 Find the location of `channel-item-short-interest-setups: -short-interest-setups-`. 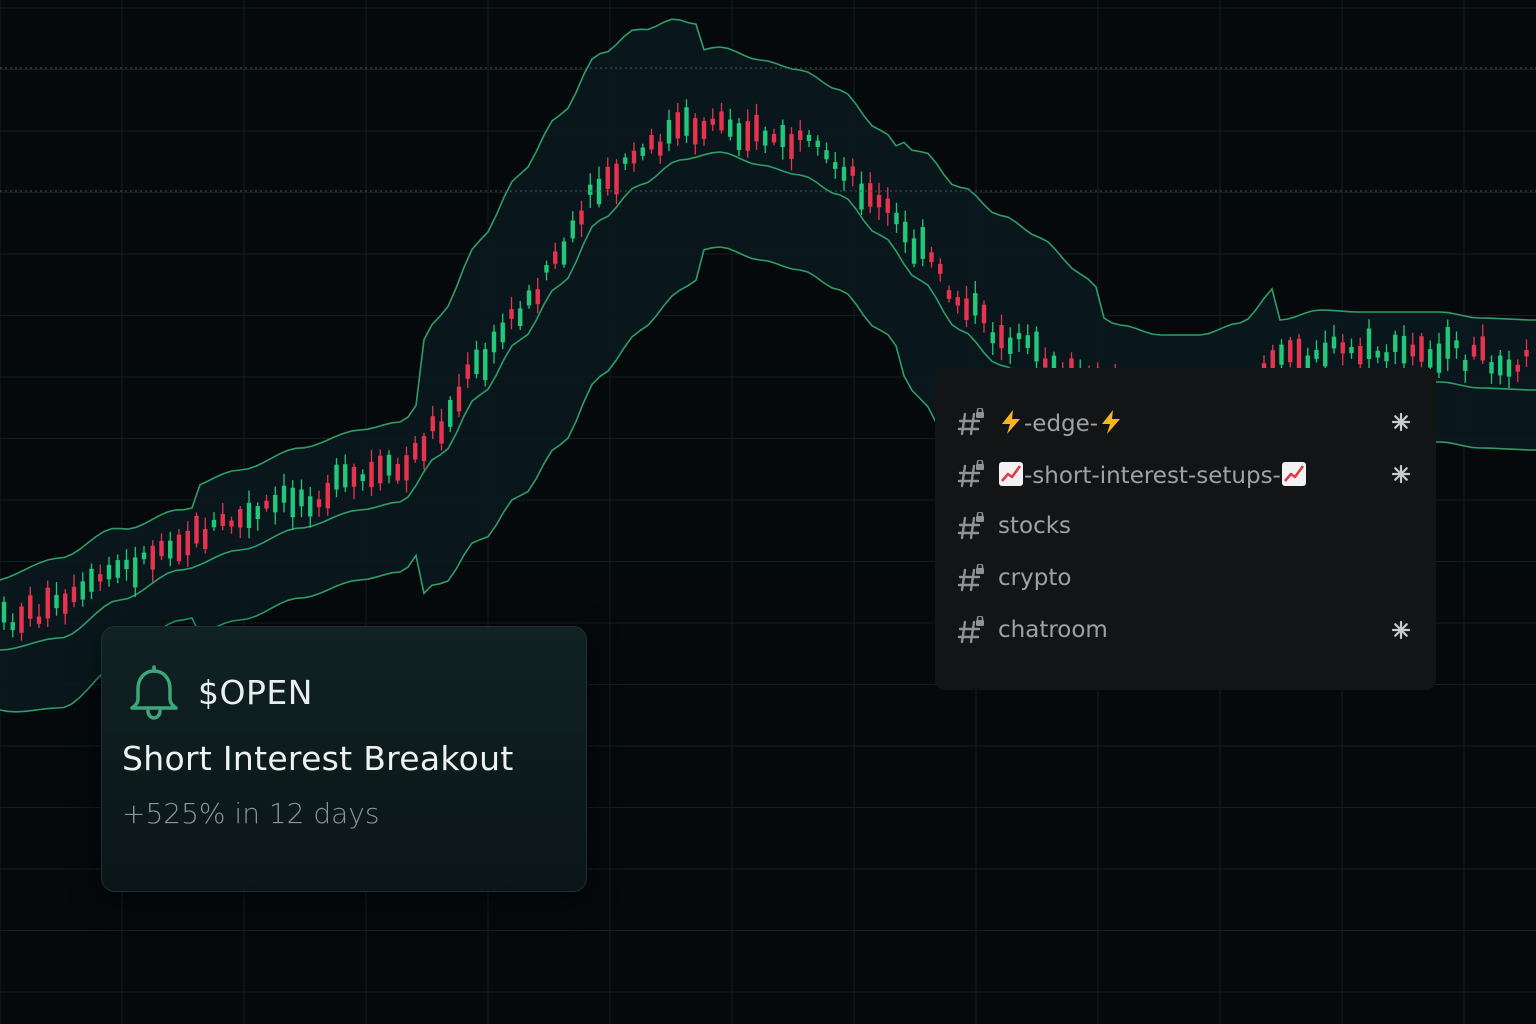

channel-item-short-interest-setups: -short-interest-setups- is located at coordinates (1185, 474).